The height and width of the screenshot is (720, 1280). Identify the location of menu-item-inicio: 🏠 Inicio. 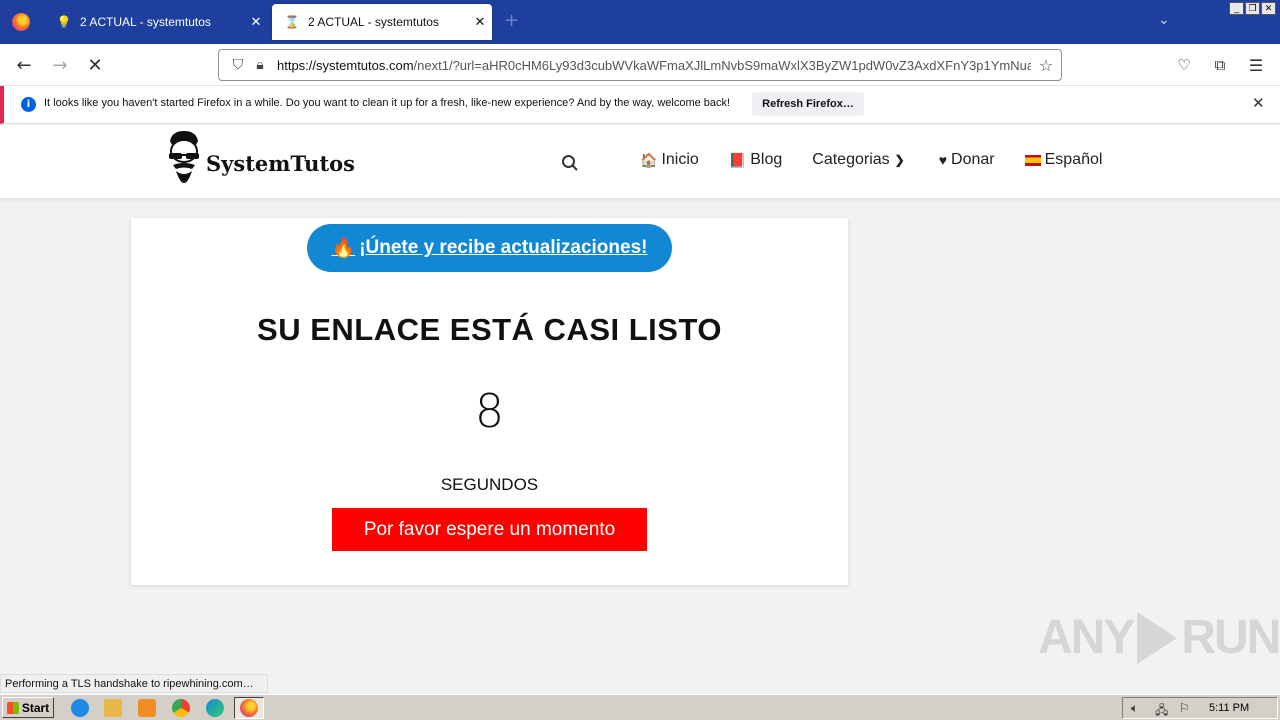
(669, 160).